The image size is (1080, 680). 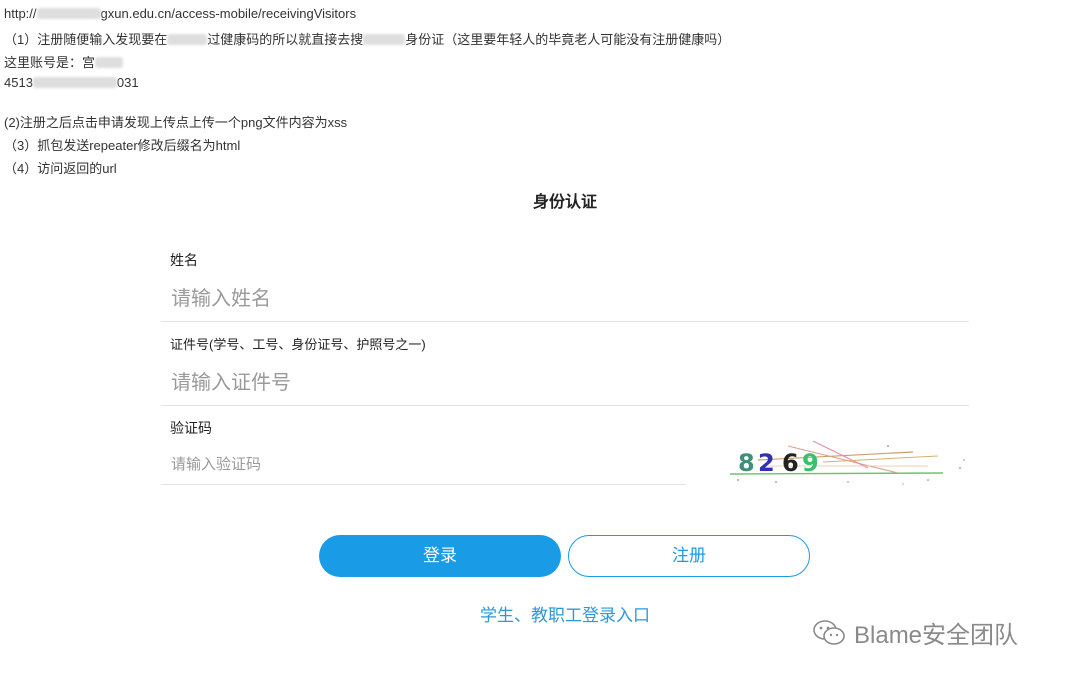 I want to click on wechat-icon, so click(x=829, y=632).